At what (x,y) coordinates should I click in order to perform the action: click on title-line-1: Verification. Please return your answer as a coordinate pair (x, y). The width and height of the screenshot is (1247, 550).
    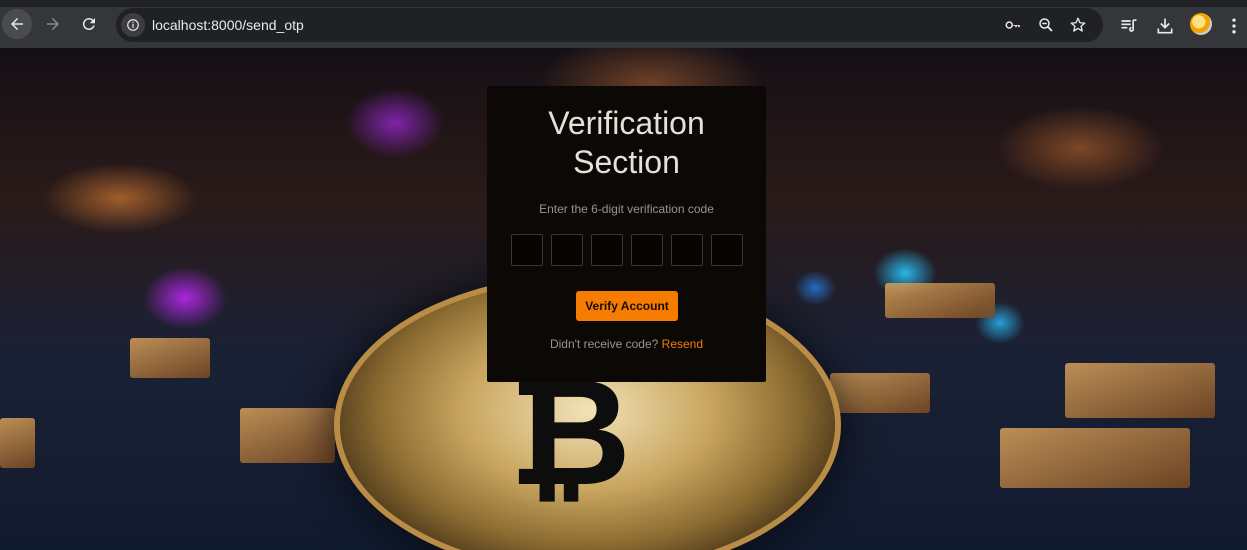
    Looking at the image, I should click on (626, 123).